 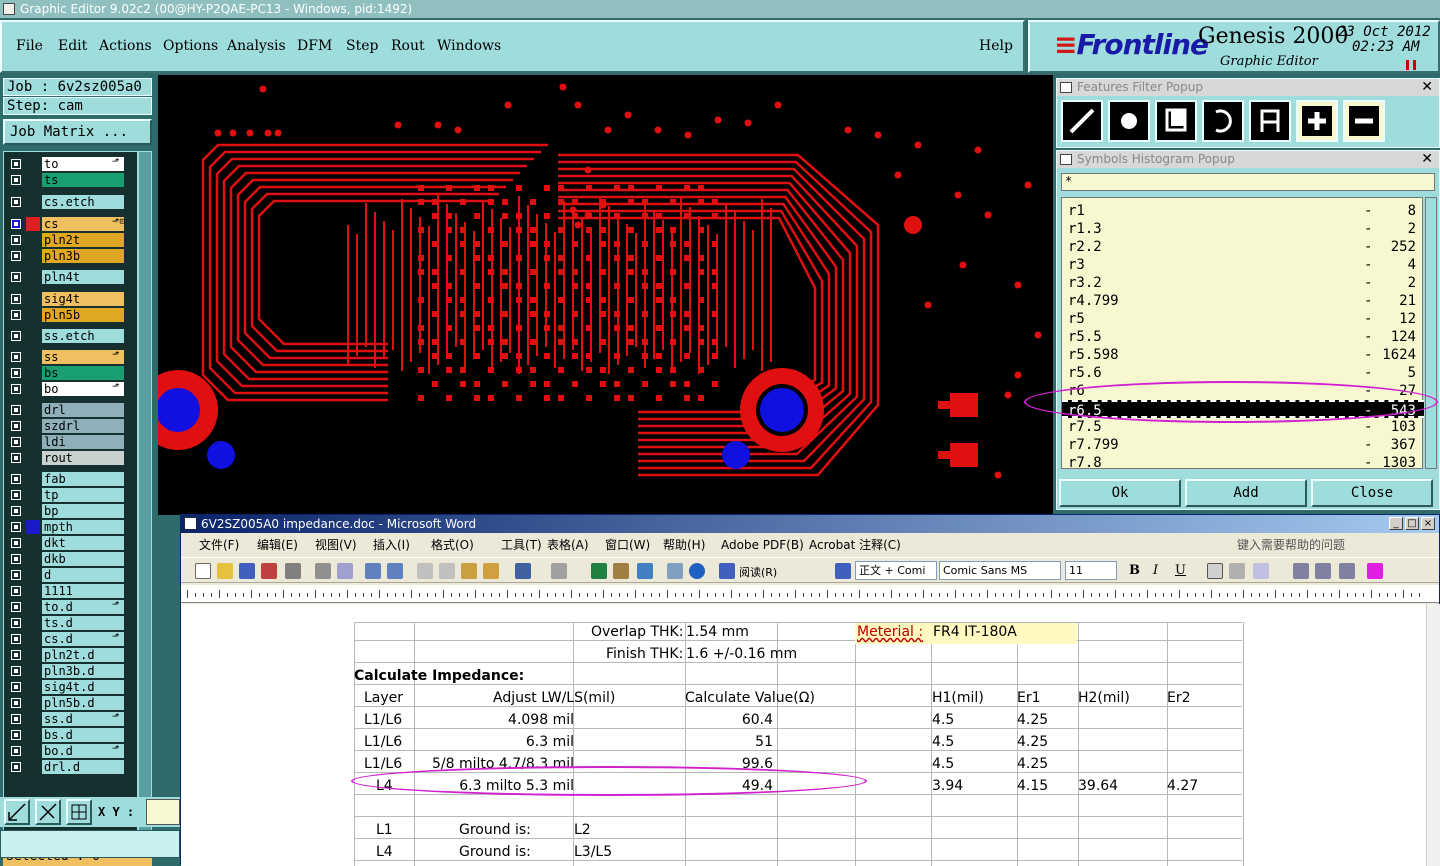 What do you see at coordinates (1243, 211) in the screenshot?
I see `histogram-row: r1 - 8` at bounding box center [1243, 211].